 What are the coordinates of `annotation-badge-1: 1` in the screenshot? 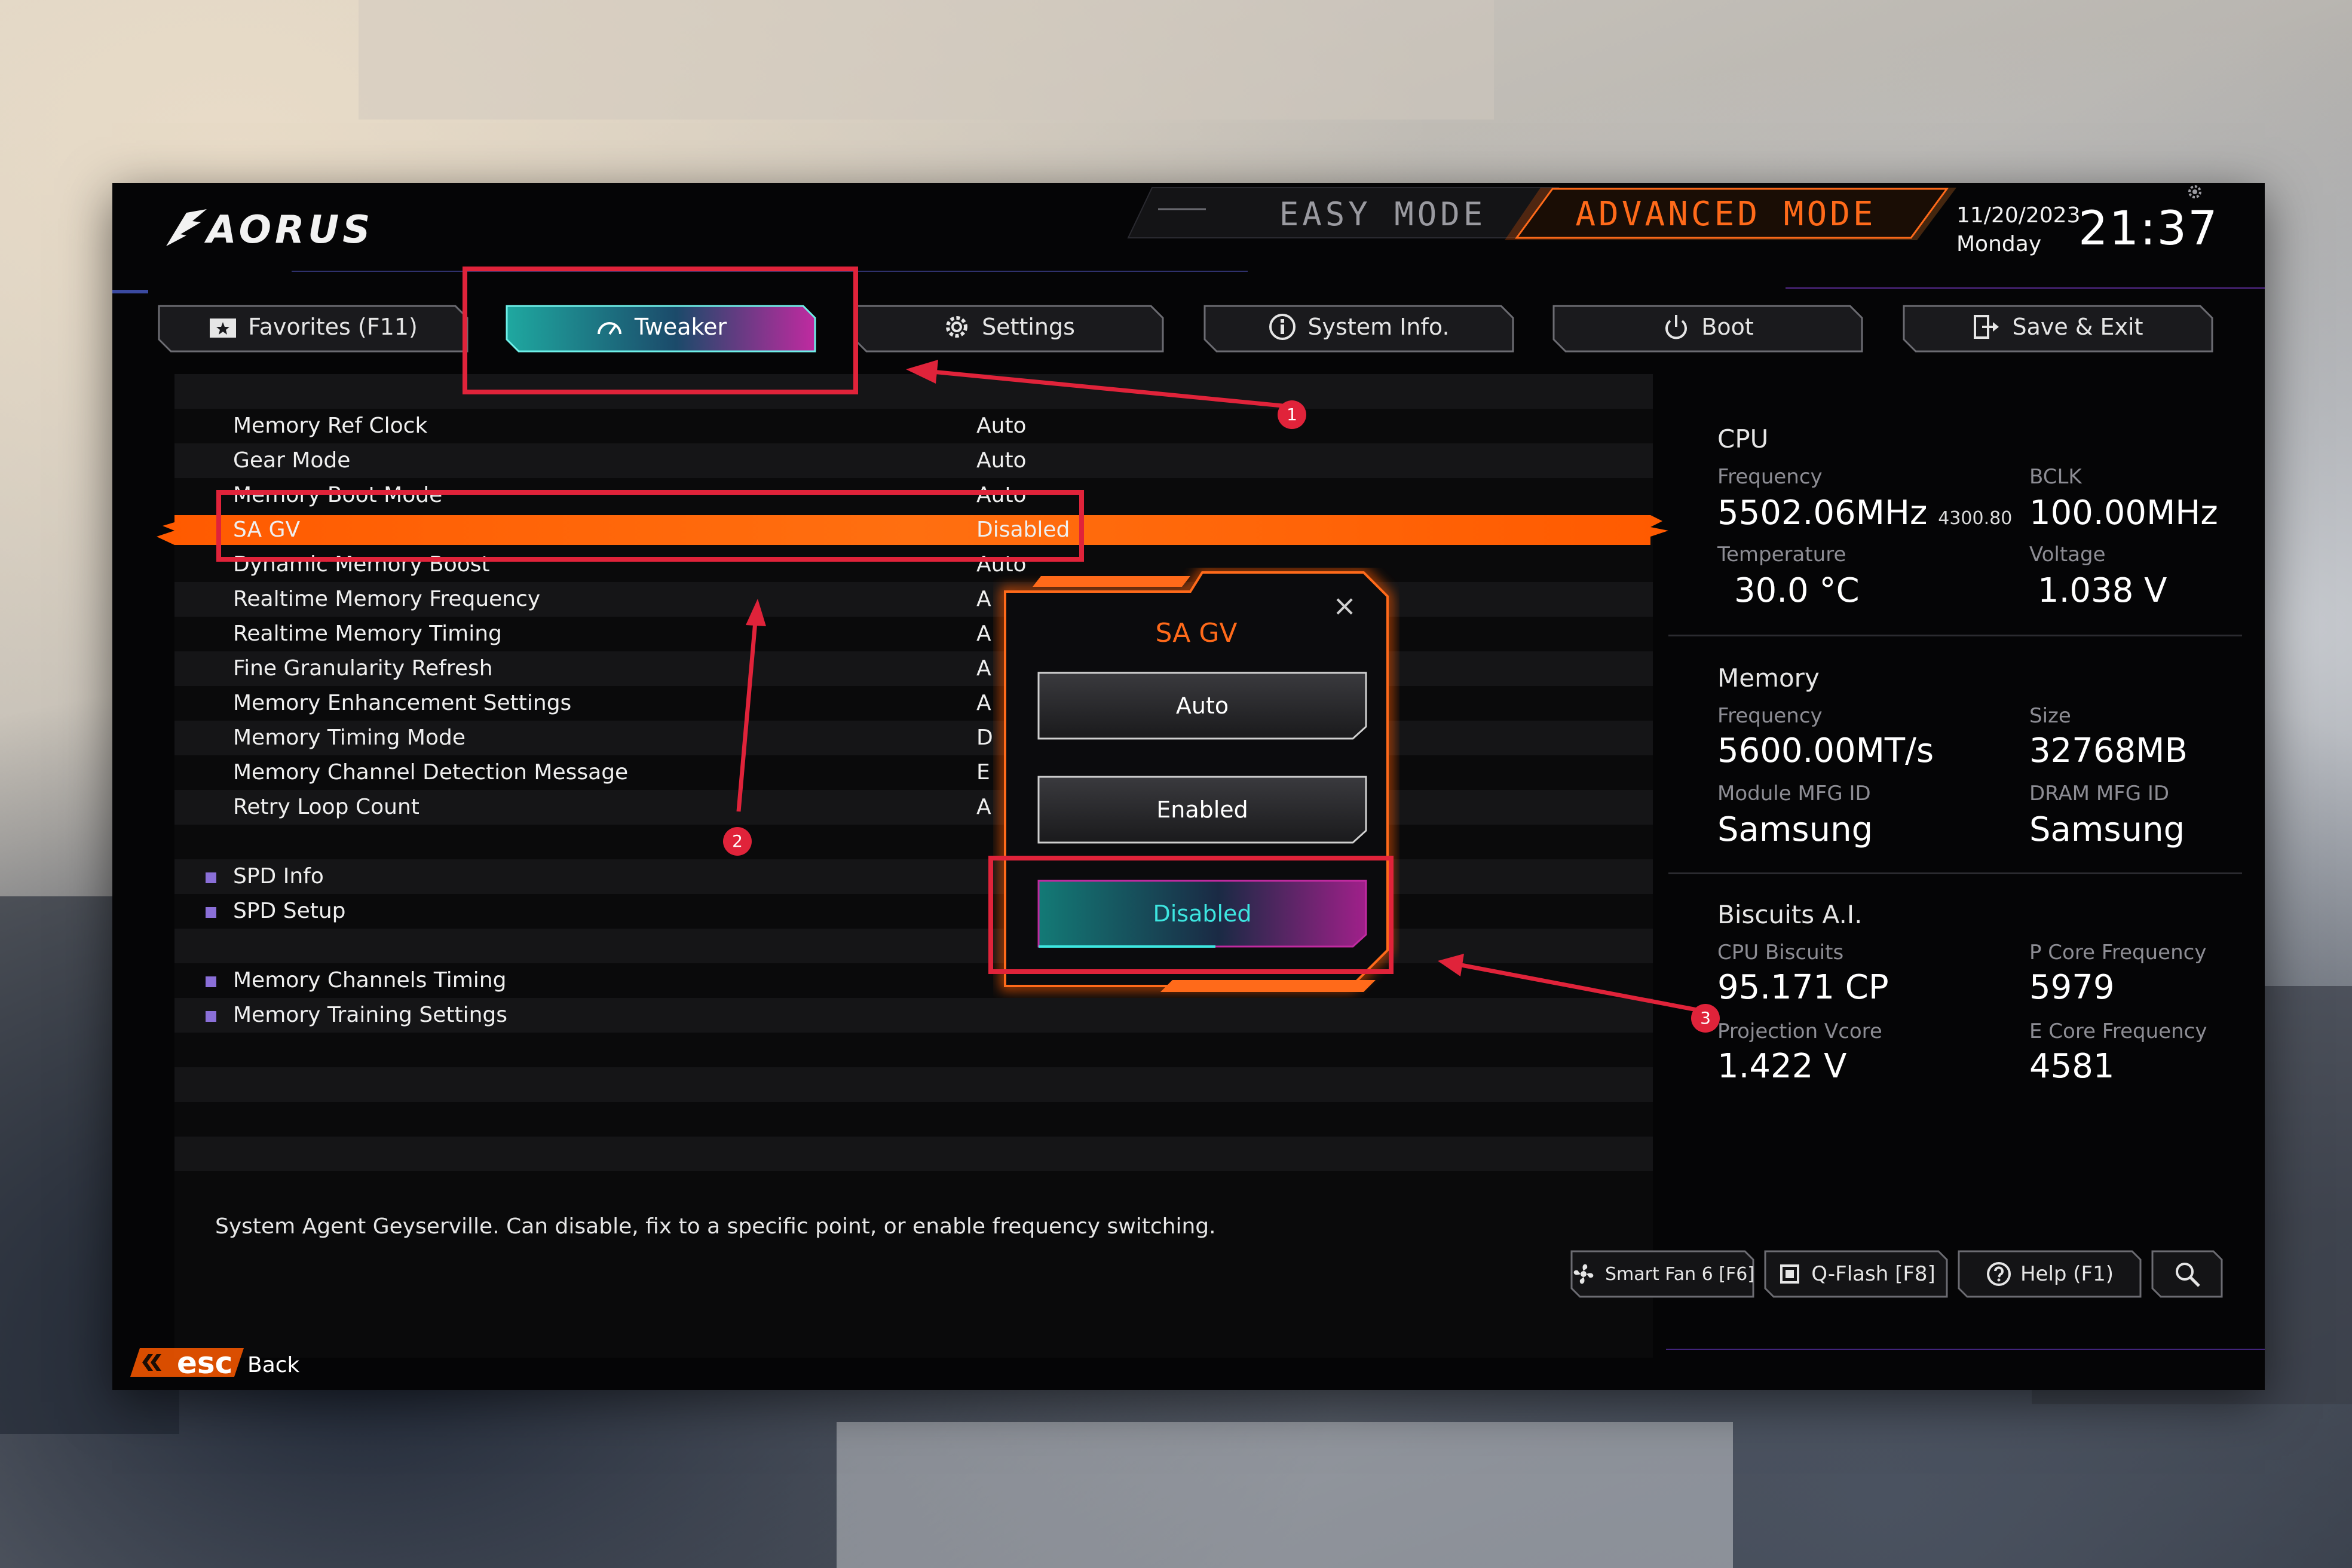 It's located at (1292, 415).